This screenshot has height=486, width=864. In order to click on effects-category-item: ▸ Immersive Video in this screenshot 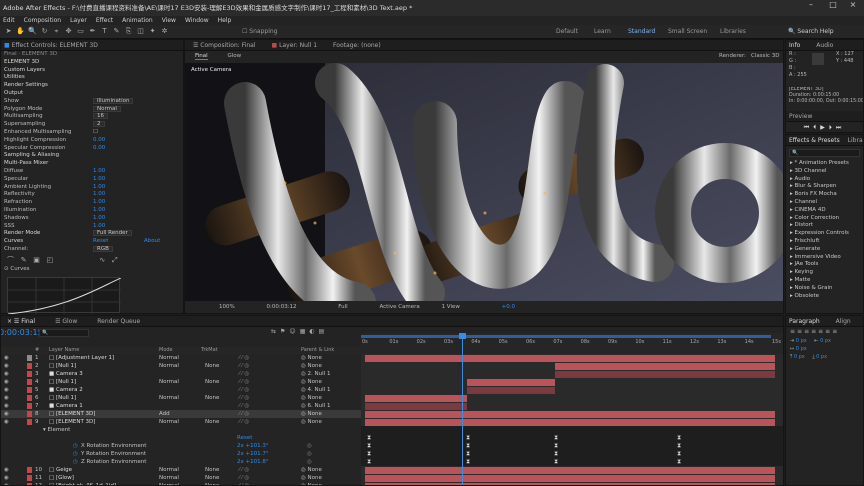, I will do `click(824, 258)`.